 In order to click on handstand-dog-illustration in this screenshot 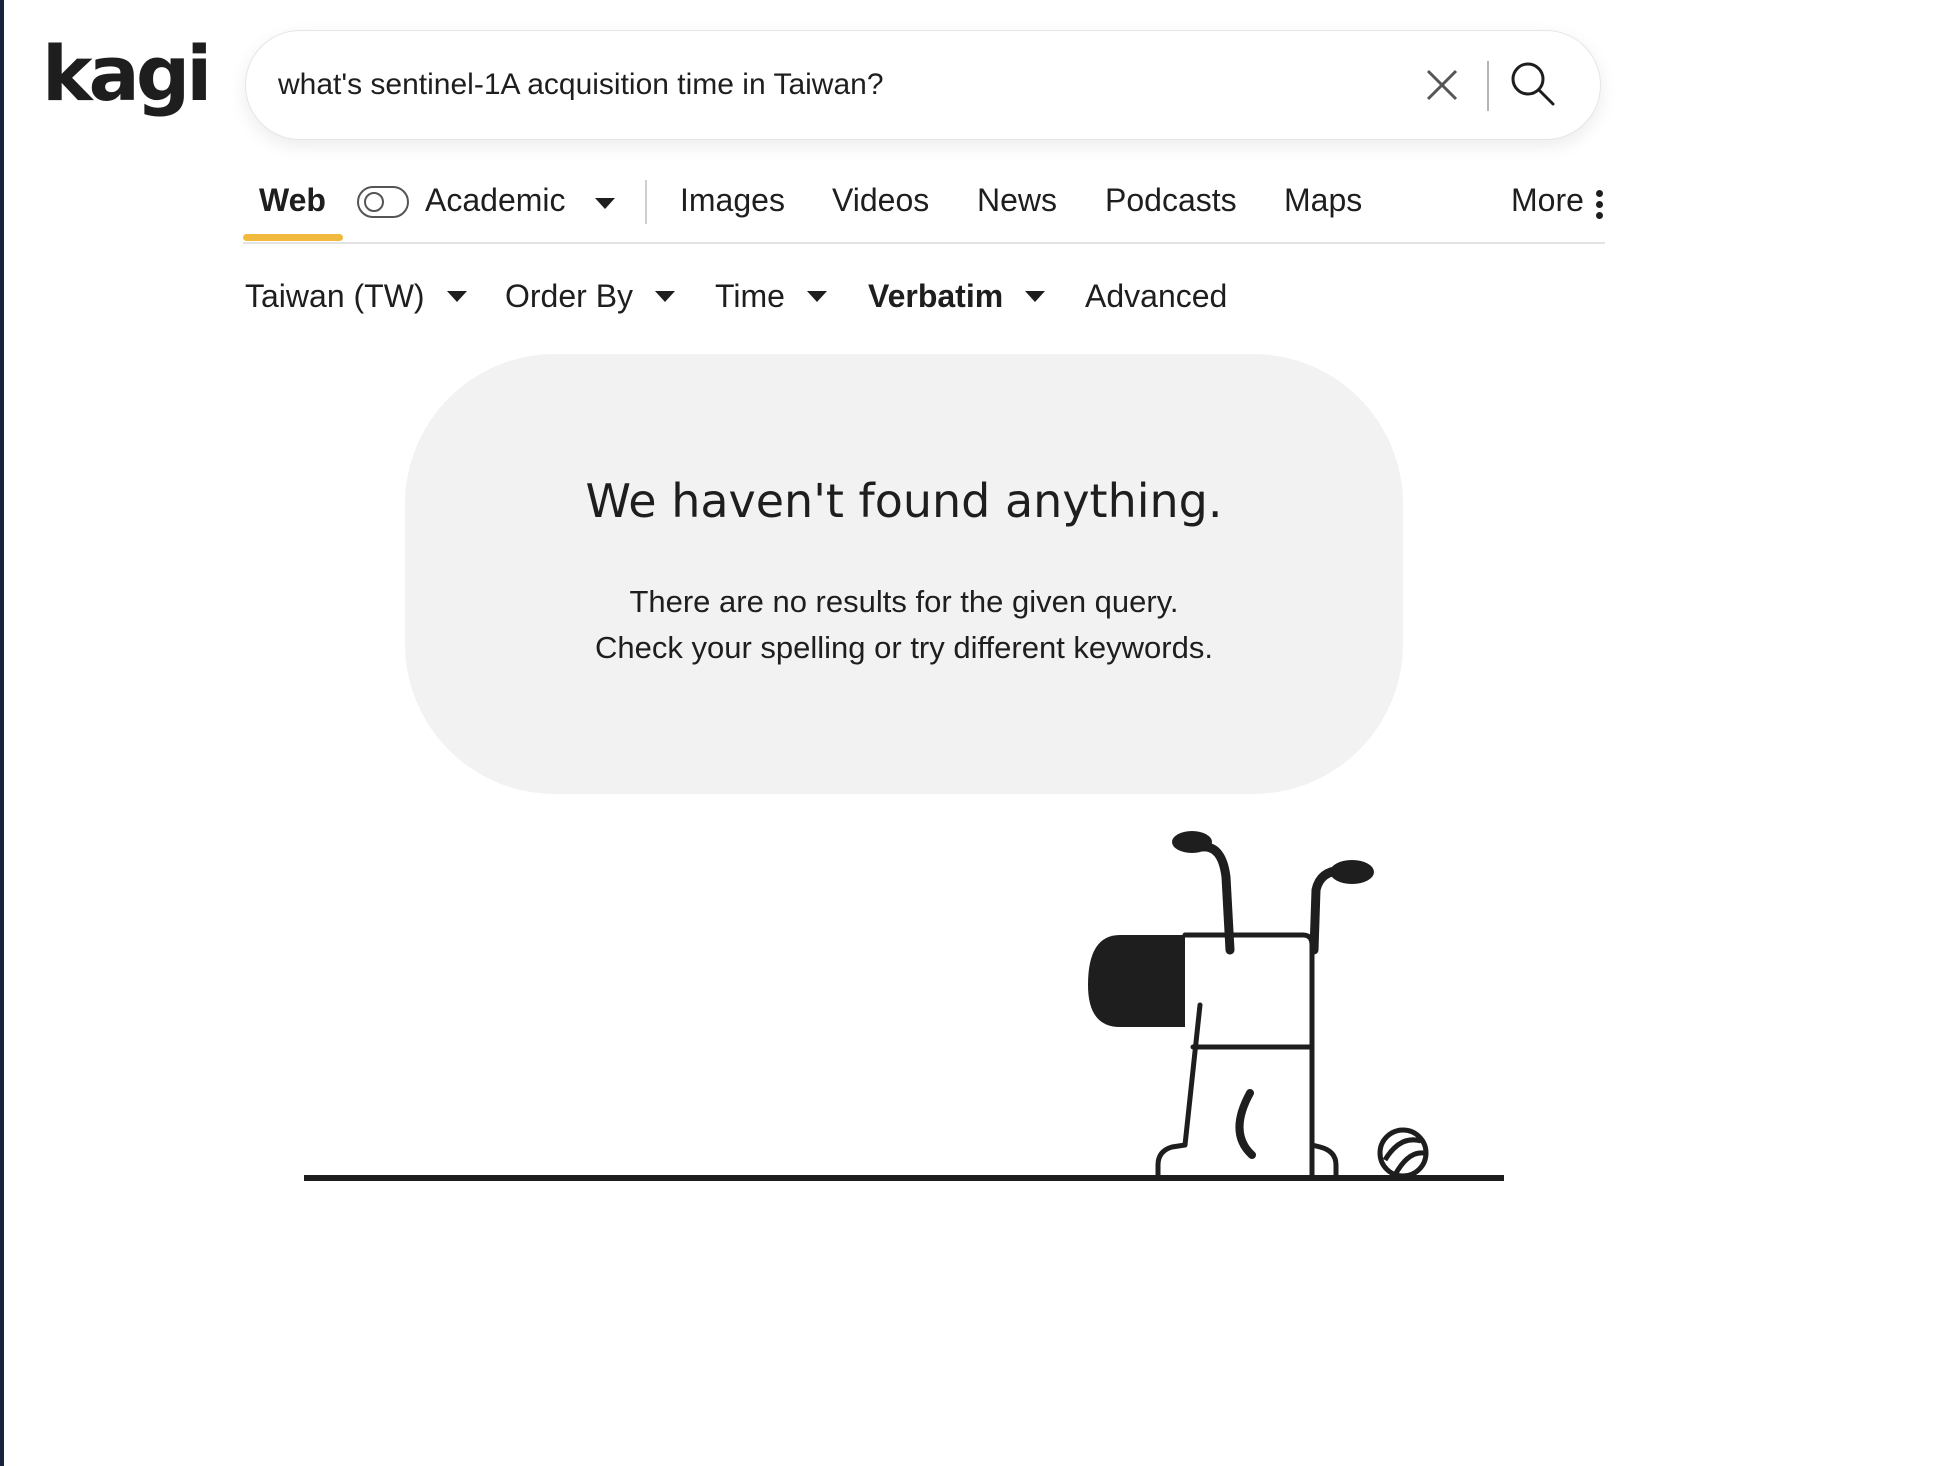, I will do `click(904, 1006)`.